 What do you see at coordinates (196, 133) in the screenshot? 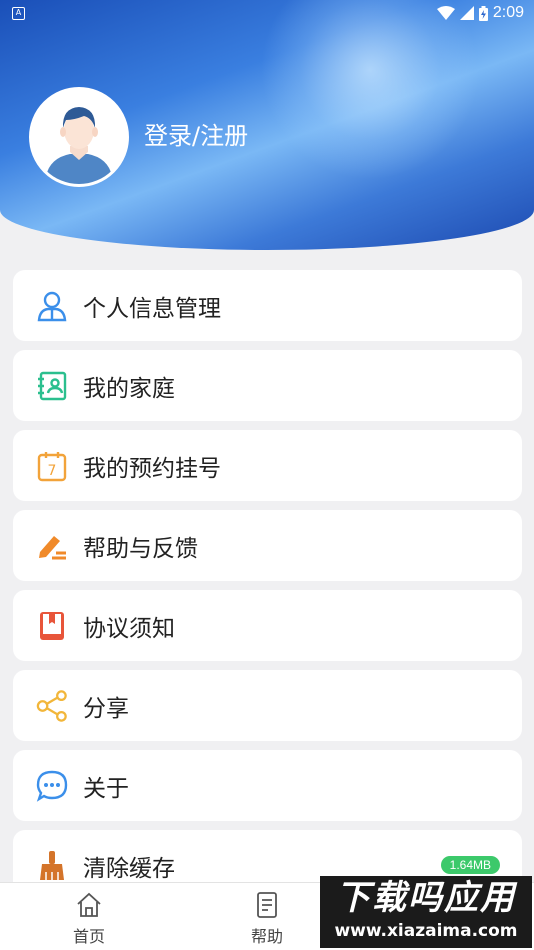
I see `login-register-link: 登录/注册` at bounding box center [196, 133].